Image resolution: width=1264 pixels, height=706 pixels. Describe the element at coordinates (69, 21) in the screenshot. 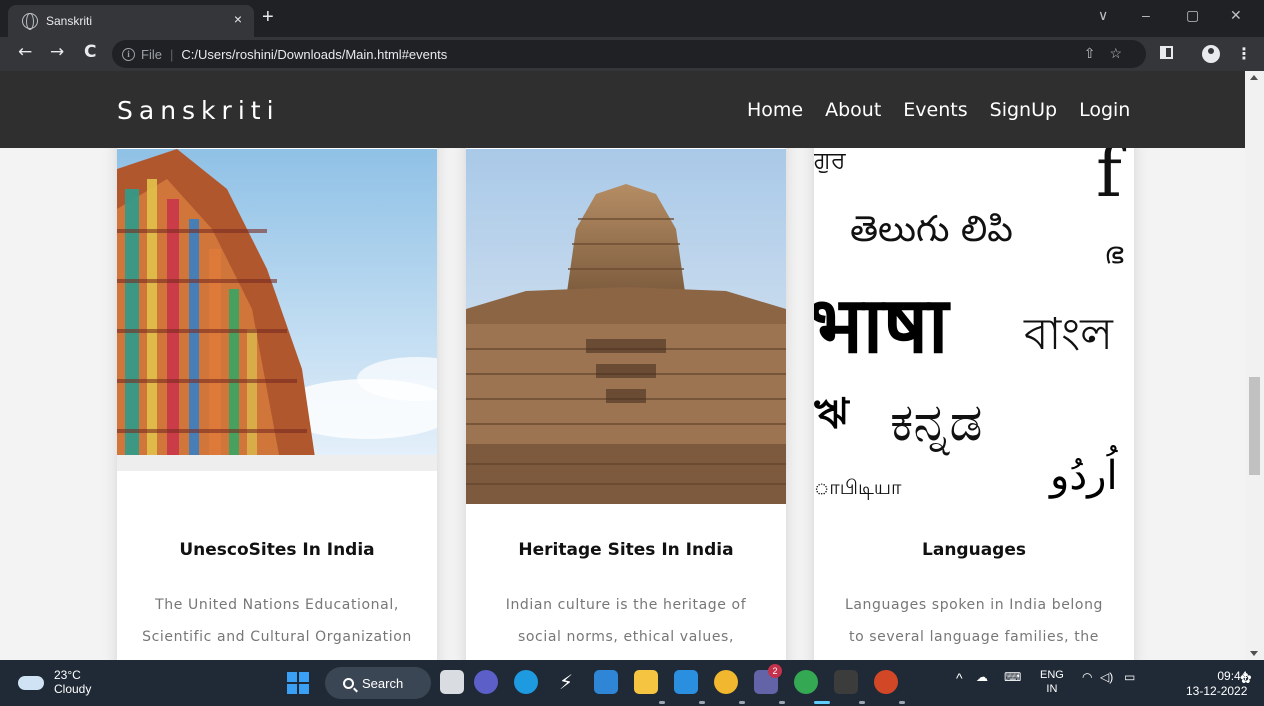

I see `tab-title: Sanskriti` at that location.